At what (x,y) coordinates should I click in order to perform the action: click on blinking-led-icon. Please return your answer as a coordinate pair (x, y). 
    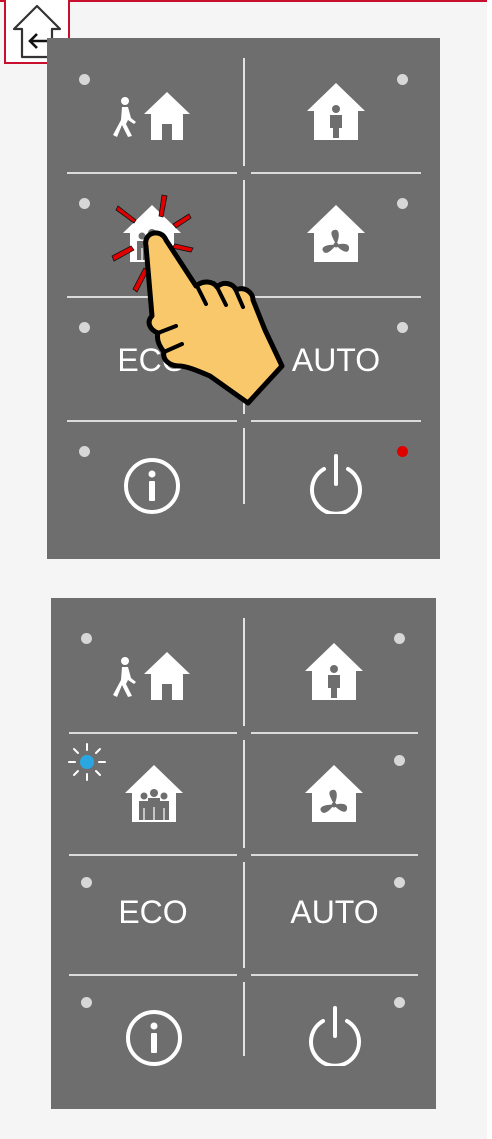
    Looking at the image, I should click on (87, 762).